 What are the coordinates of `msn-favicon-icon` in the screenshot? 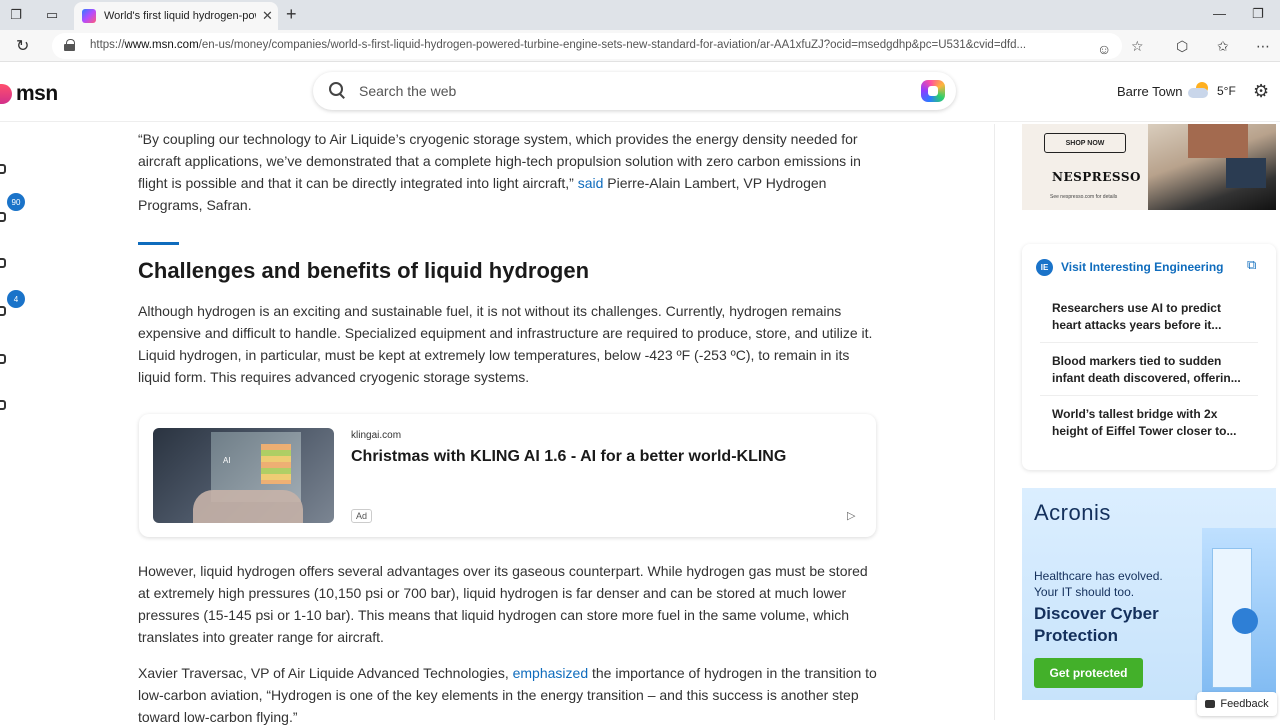 It's located at (89, 16).